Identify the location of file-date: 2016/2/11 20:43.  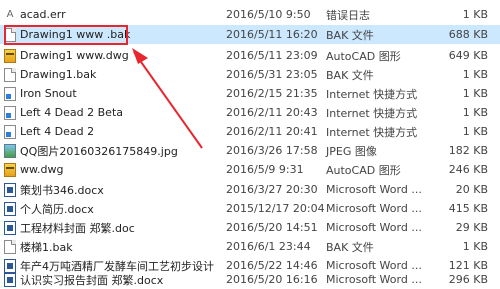
(272, 112).